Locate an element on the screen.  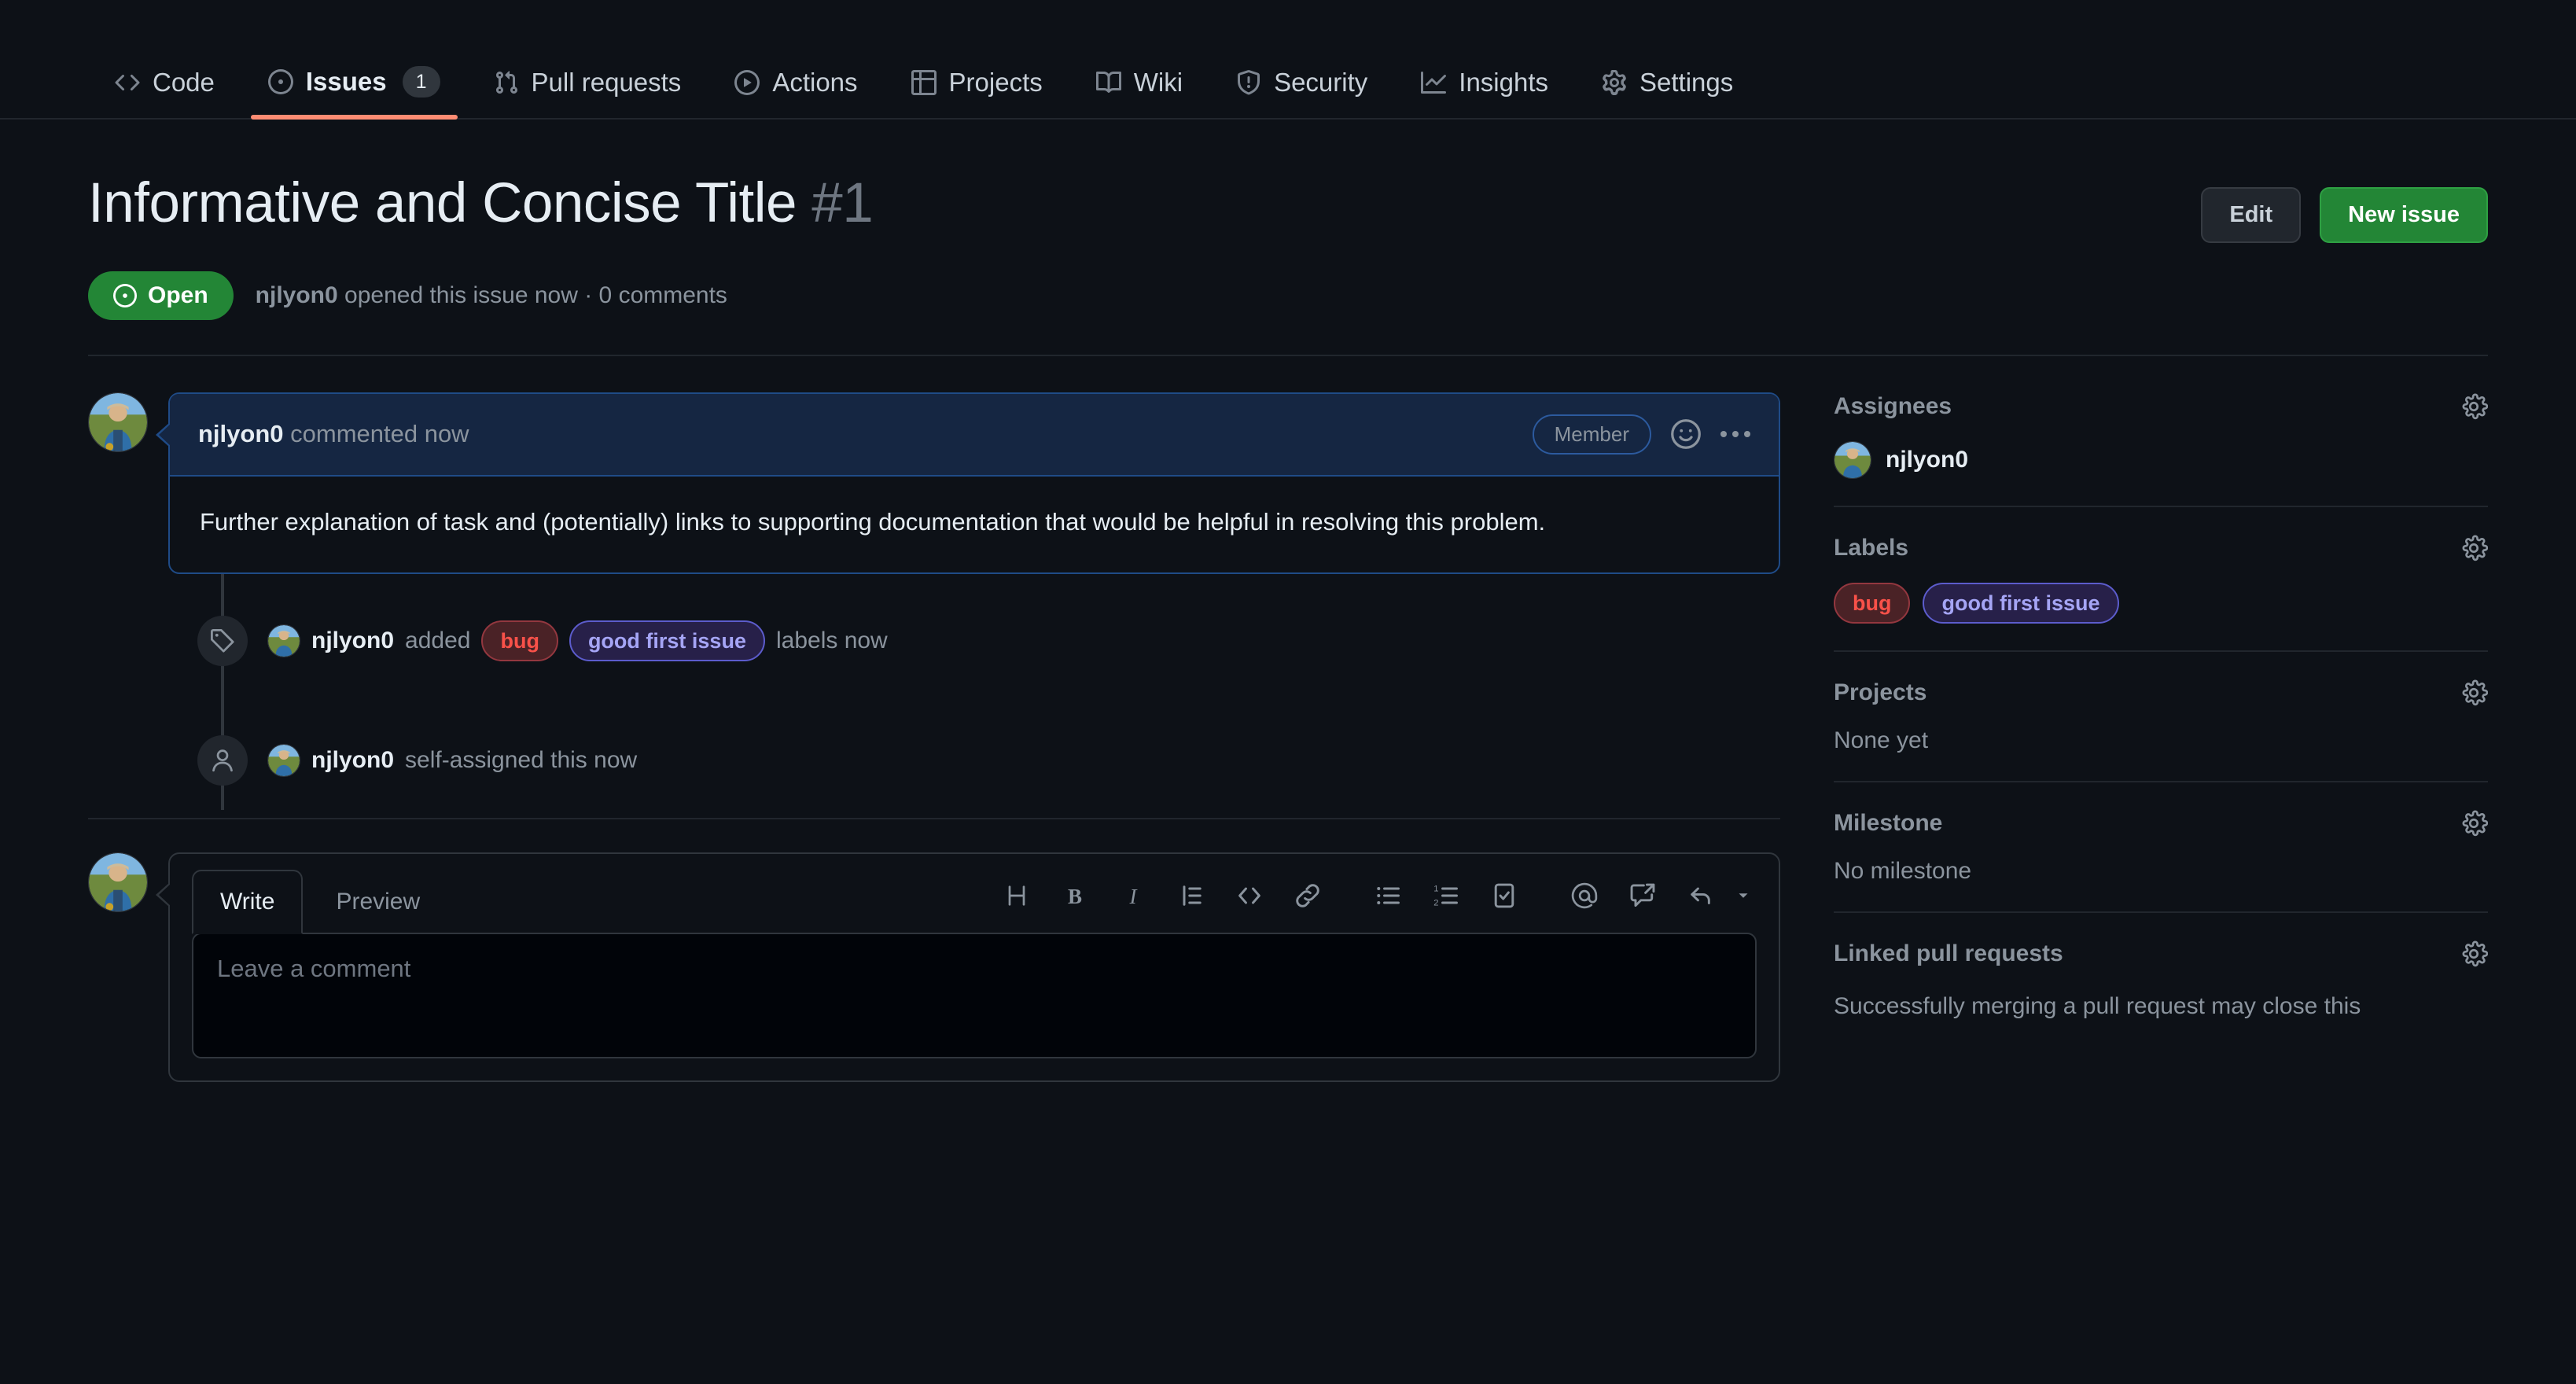
issue-header-actions: Edit New issue is located at coordinates (2344, 207).